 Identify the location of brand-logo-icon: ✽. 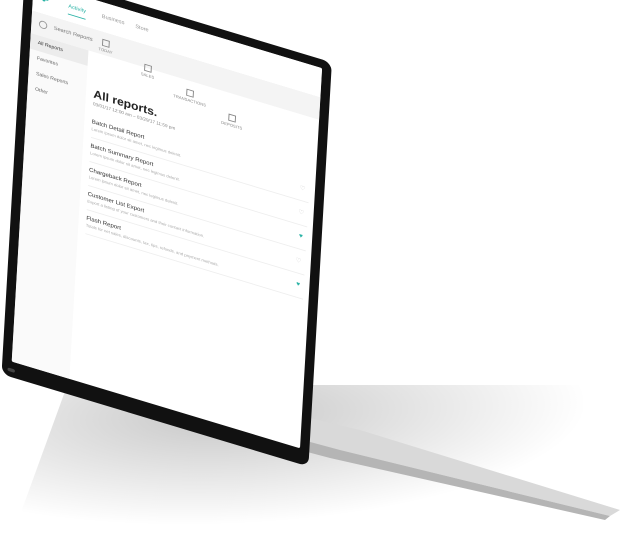
(46, 3).